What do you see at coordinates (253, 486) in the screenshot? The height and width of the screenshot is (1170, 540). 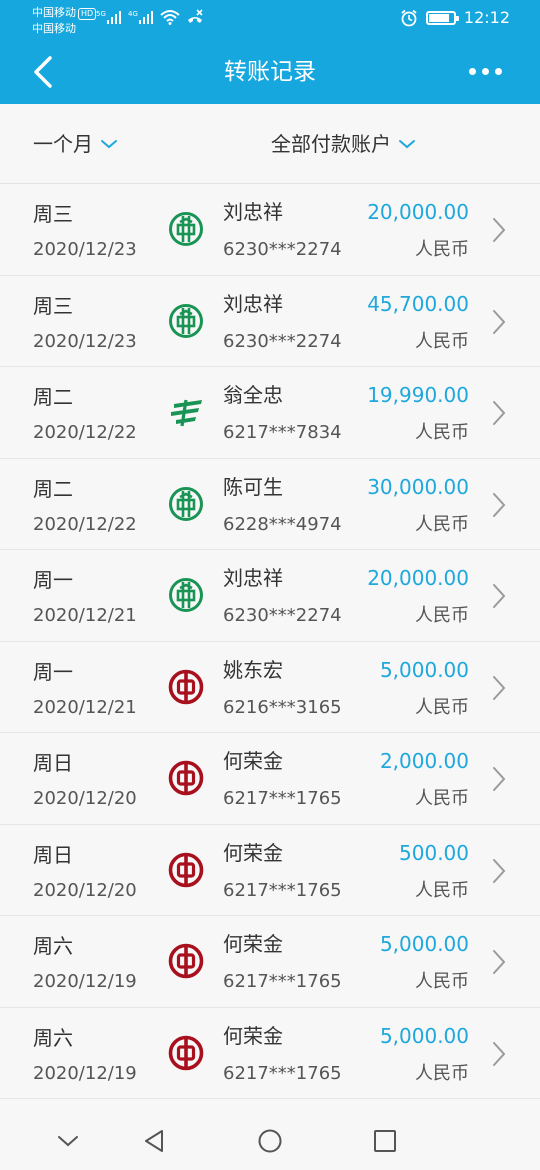 I see `payee-name: 陈可生` at bounding box center [253, 486].